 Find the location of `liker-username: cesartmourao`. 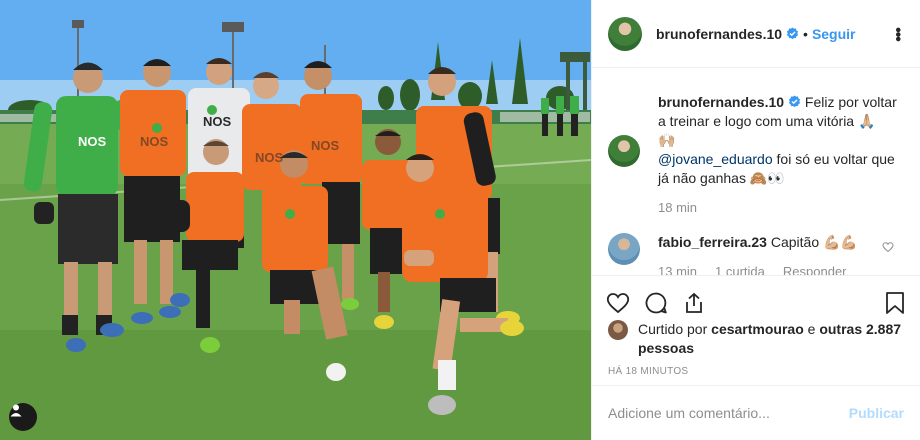

liker-username: cesartmourao is located at coordinates (757, 329).